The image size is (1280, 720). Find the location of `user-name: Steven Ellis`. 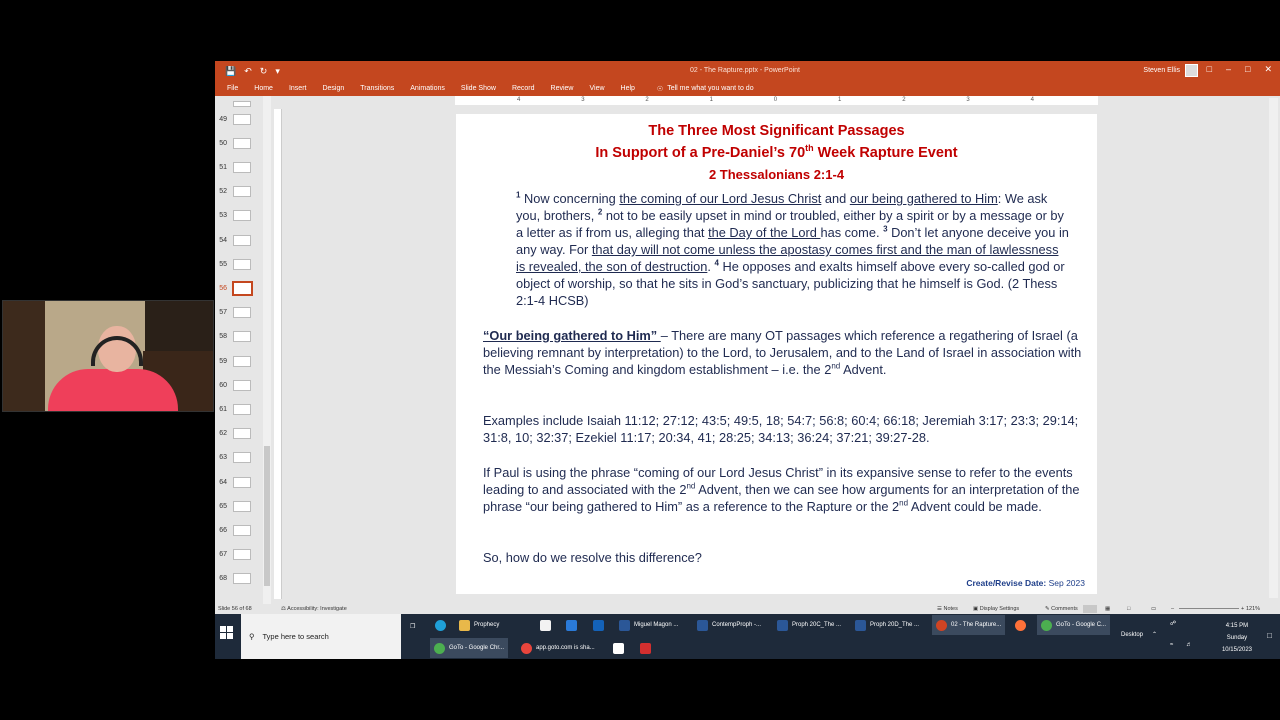

user-name: Steven Ellis is located at coordinates (1161, 70).